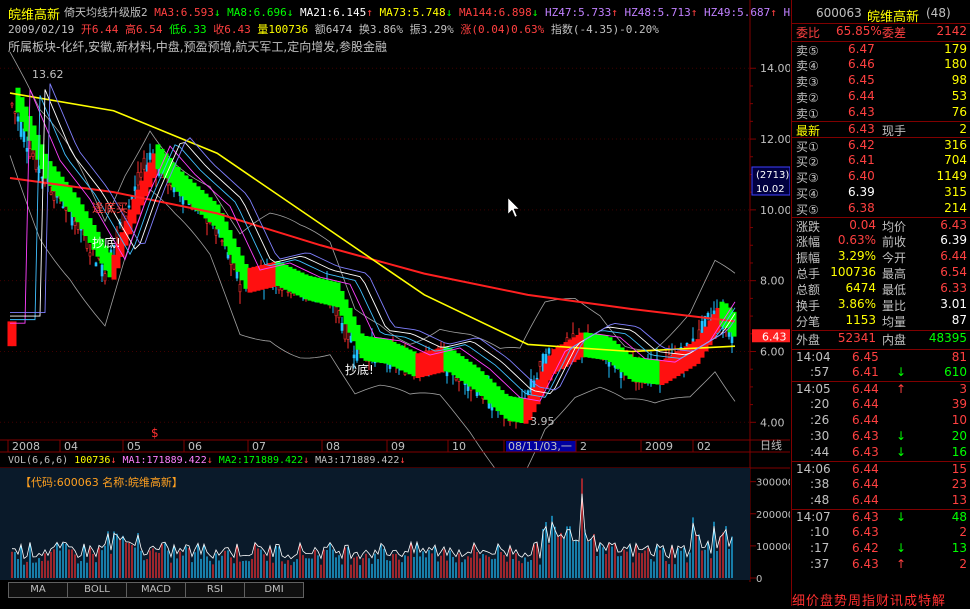 The image size is (970, 609). Describe the element at coordinates (881, 177) in the screenshot. I see `buy-level-3: 买③ 6.40 1149` at that location.